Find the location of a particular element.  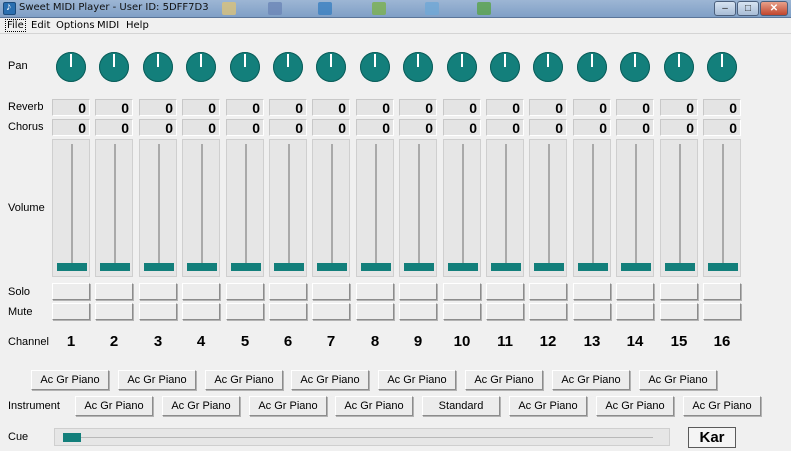

maximize-button: □ is located at coordinates (748, 8).